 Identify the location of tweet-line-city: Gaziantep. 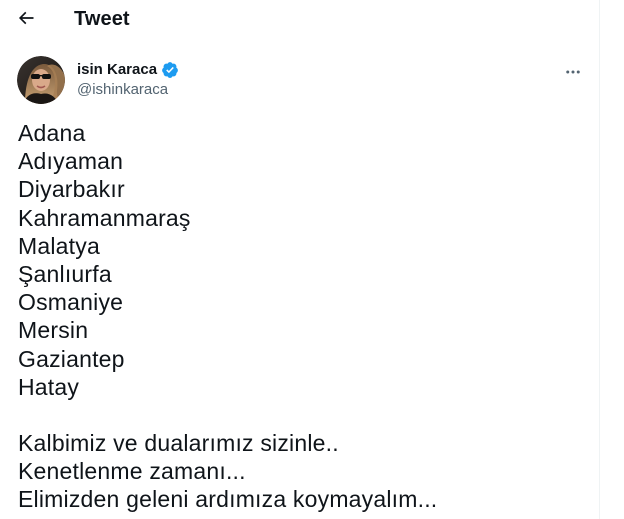
(71, 358).